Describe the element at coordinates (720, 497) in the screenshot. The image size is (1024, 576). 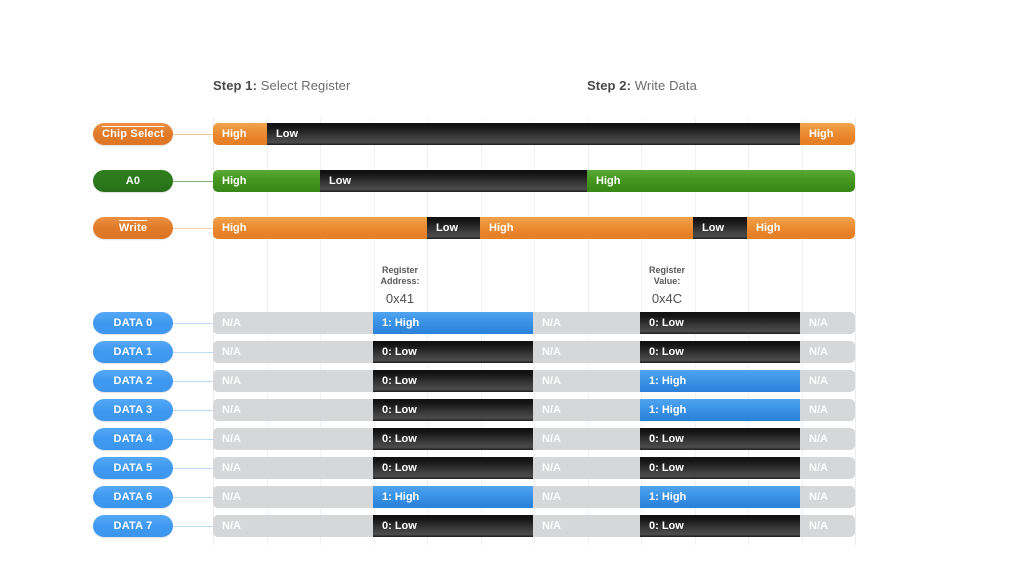
I see `data-value-bit-6: 1: High` at that location.